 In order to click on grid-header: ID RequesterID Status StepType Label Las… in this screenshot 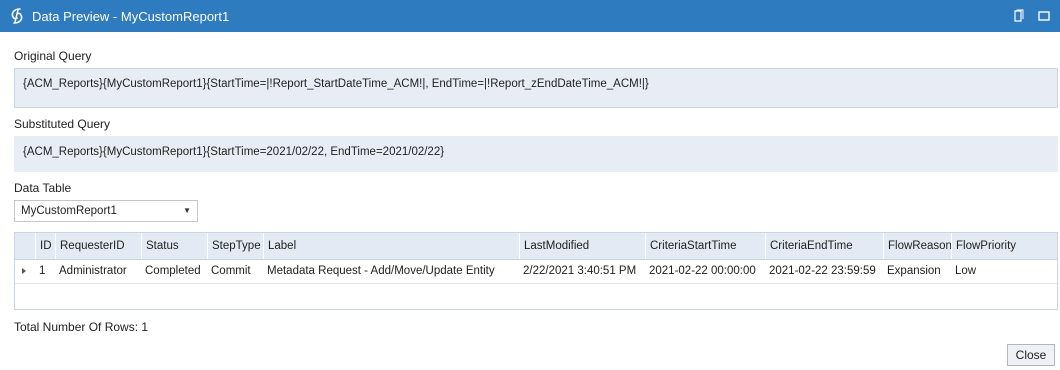, I will do `click(536, 246)`.